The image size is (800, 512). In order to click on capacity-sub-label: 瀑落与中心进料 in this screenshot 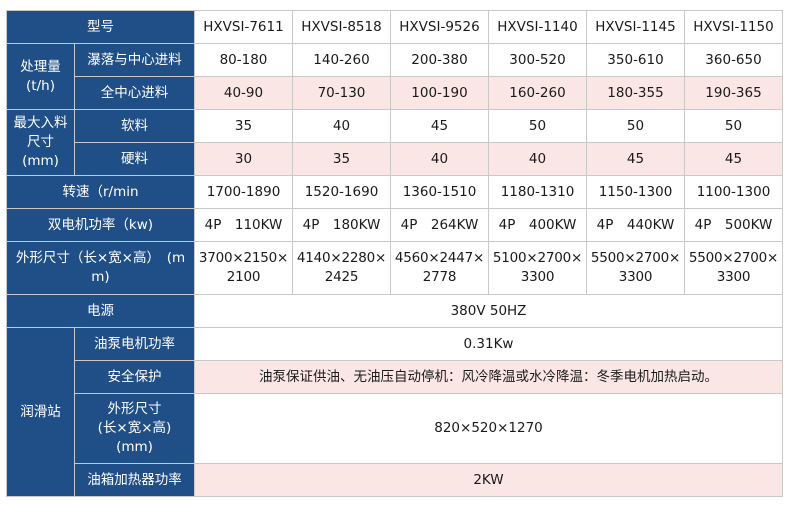, I will do `click(134, 60)`.